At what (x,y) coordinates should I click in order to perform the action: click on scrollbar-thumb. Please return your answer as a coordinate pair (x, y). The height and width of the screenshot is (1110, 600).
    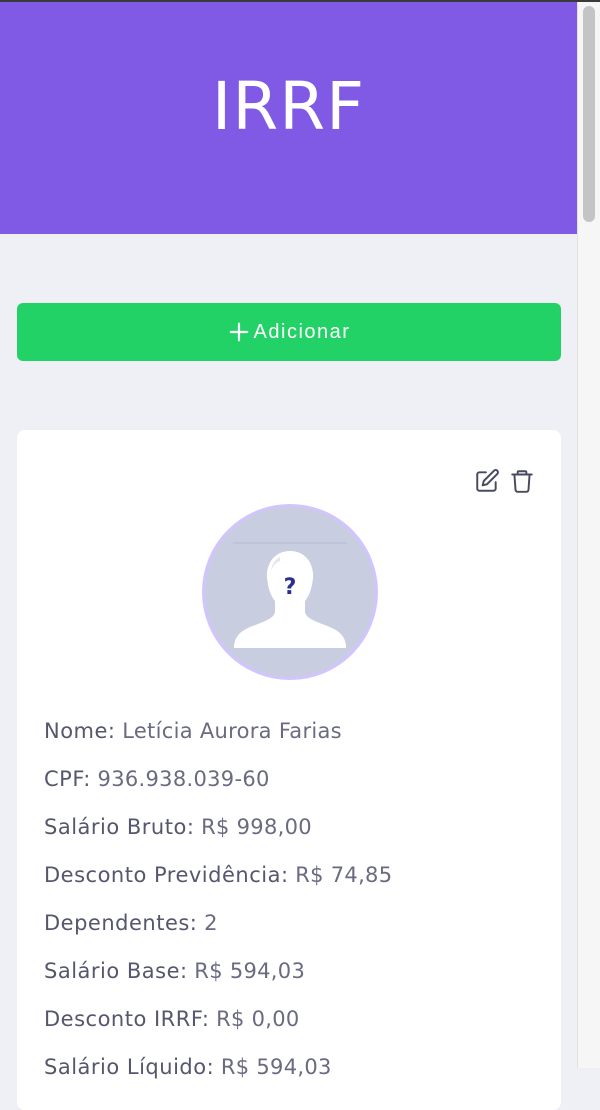
    Looking at the image, I should click on (589, 114).